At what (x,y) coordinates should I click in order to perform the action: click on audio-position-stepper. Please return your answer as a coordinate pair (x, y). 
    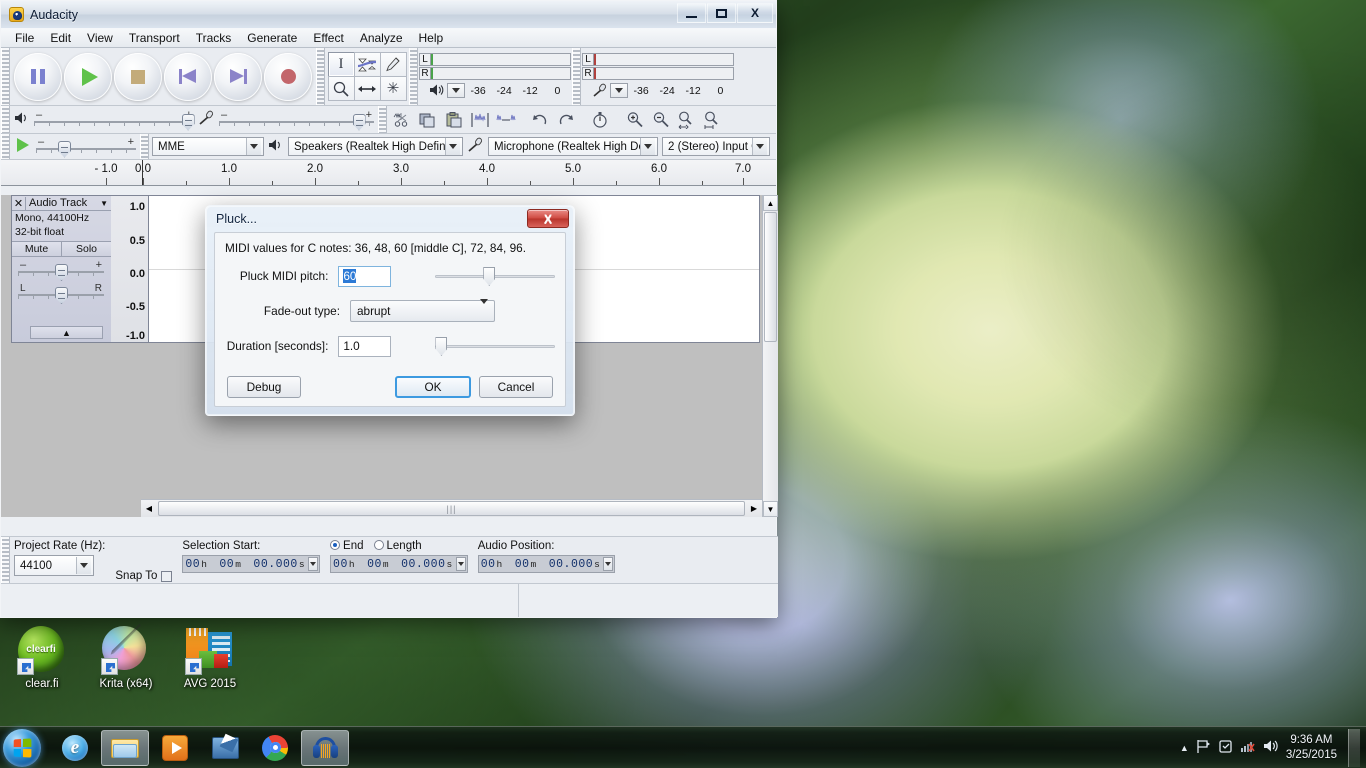
    Looking at the image, I should click on (608, 564).